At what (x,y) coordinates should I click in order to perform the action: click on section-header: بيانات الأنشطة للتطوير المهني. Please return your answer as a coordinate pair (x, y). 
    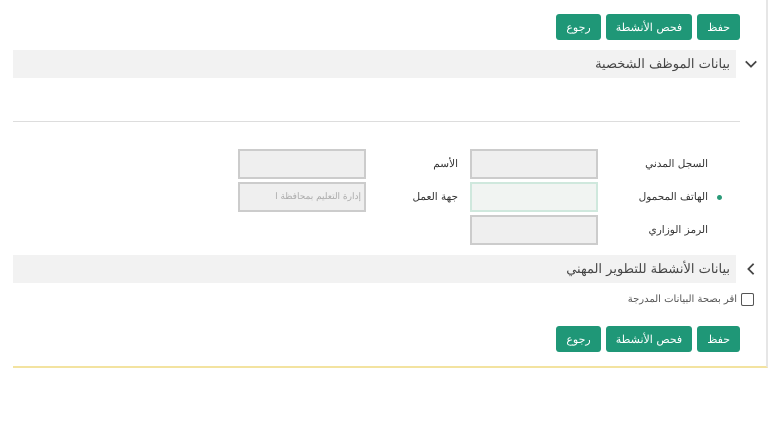
    Looking at the image, I should click on (374, 269).